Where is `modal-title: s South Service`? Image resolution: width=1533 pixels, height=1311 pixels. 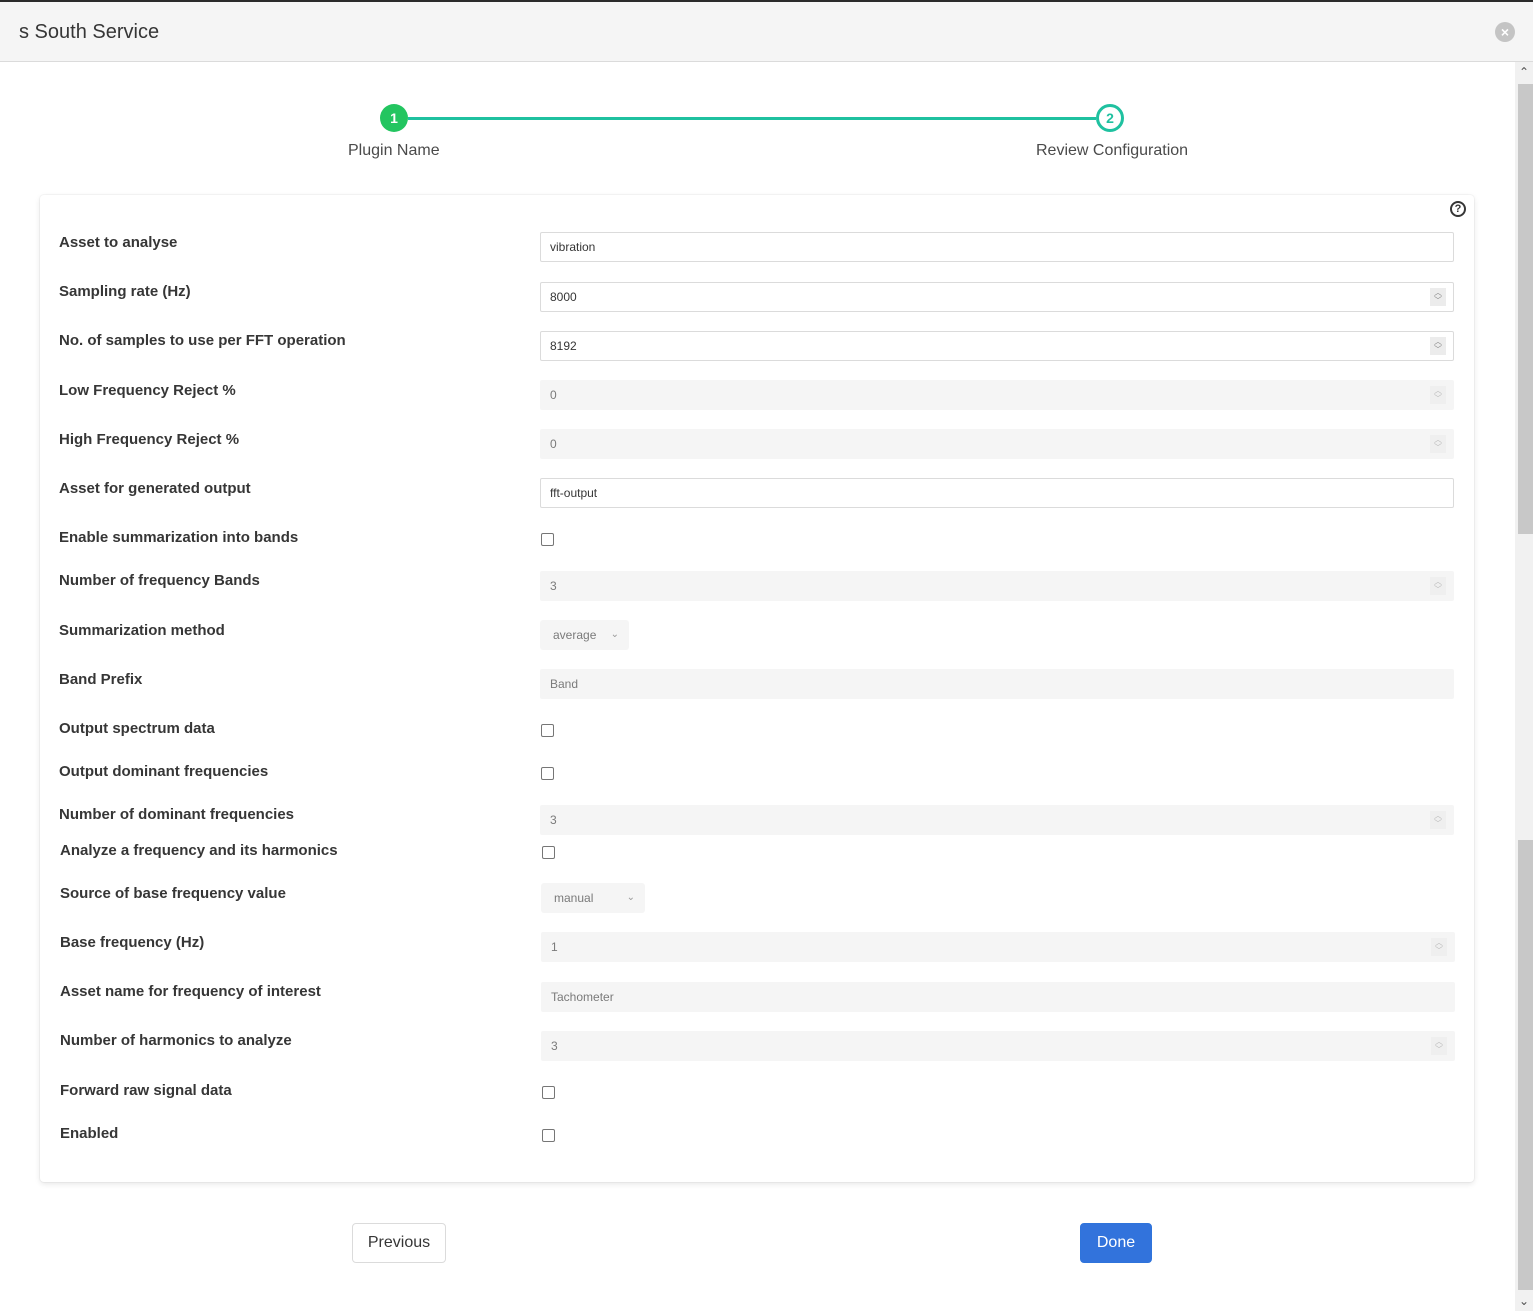
modal-title: s South Service is located at coordinates (89, 32).